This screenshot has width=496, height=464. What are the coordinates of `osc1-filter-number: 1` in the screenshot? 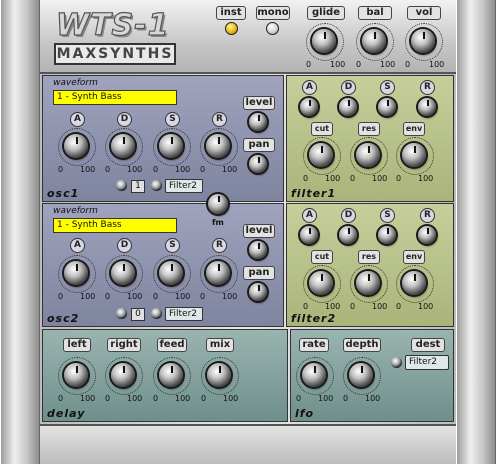 It's located at (138, 186).